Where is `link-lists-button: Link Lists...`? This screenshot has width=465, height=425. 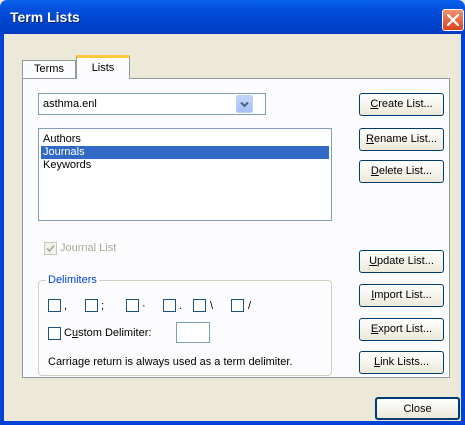
link-lists-button: Link Lists... is located at coordinates (401, 362).